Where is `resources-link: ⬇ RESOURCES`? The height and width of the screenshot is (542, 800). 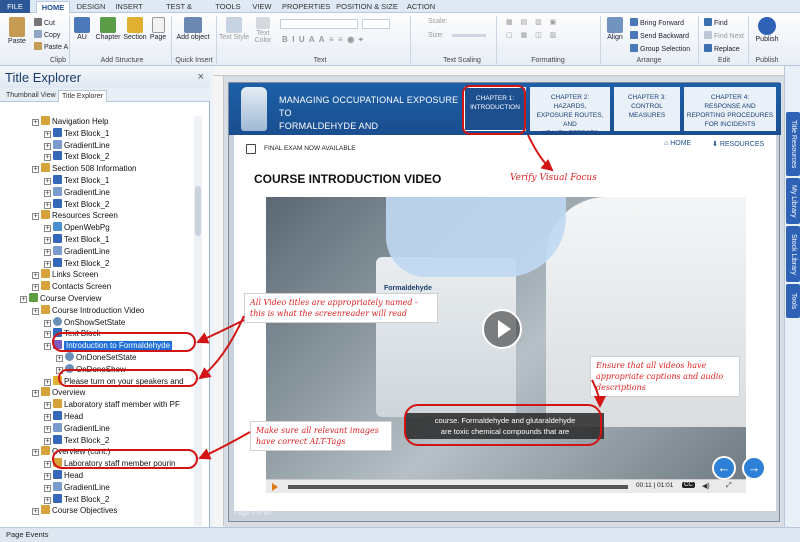 resources-link: ⬇ RESOURCES is located at coordinates (738, 144).